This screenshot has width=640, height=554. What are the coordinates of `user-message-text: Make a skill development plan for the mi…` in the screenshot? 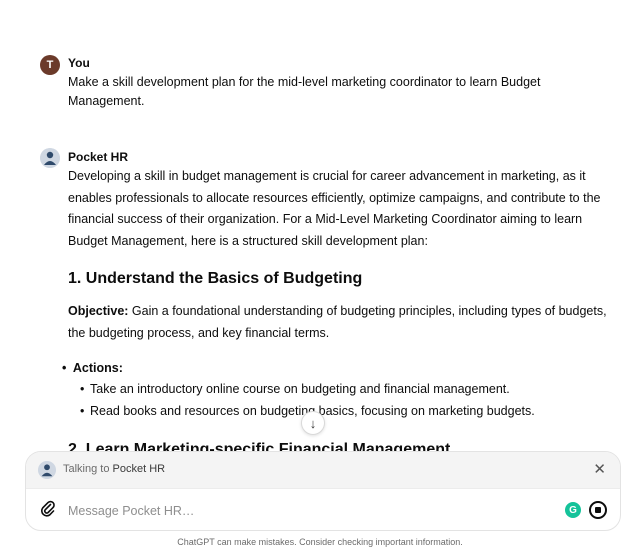 It's located at (304, 91).